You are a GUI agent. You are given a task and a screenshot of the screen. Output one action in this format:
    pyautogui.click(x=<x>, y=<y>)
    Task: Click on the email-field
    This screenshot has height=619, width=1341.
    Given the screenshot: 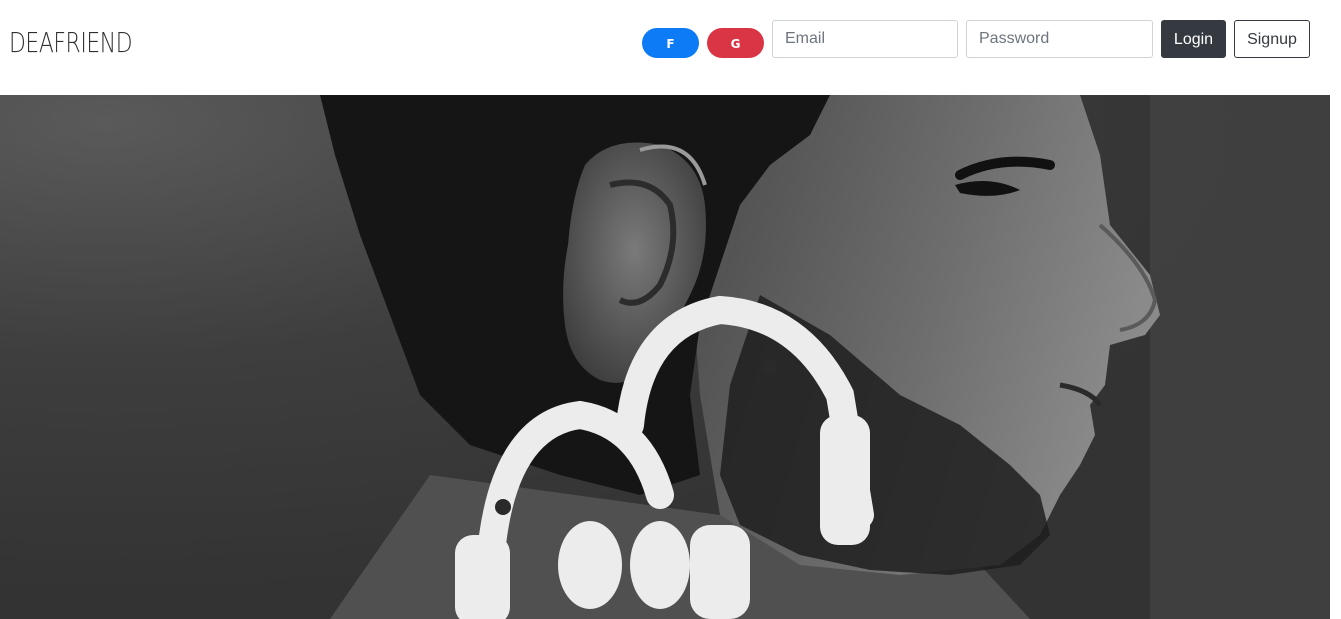 What is the action you would take?
    pyautogui.click(x=865, y=39)
    